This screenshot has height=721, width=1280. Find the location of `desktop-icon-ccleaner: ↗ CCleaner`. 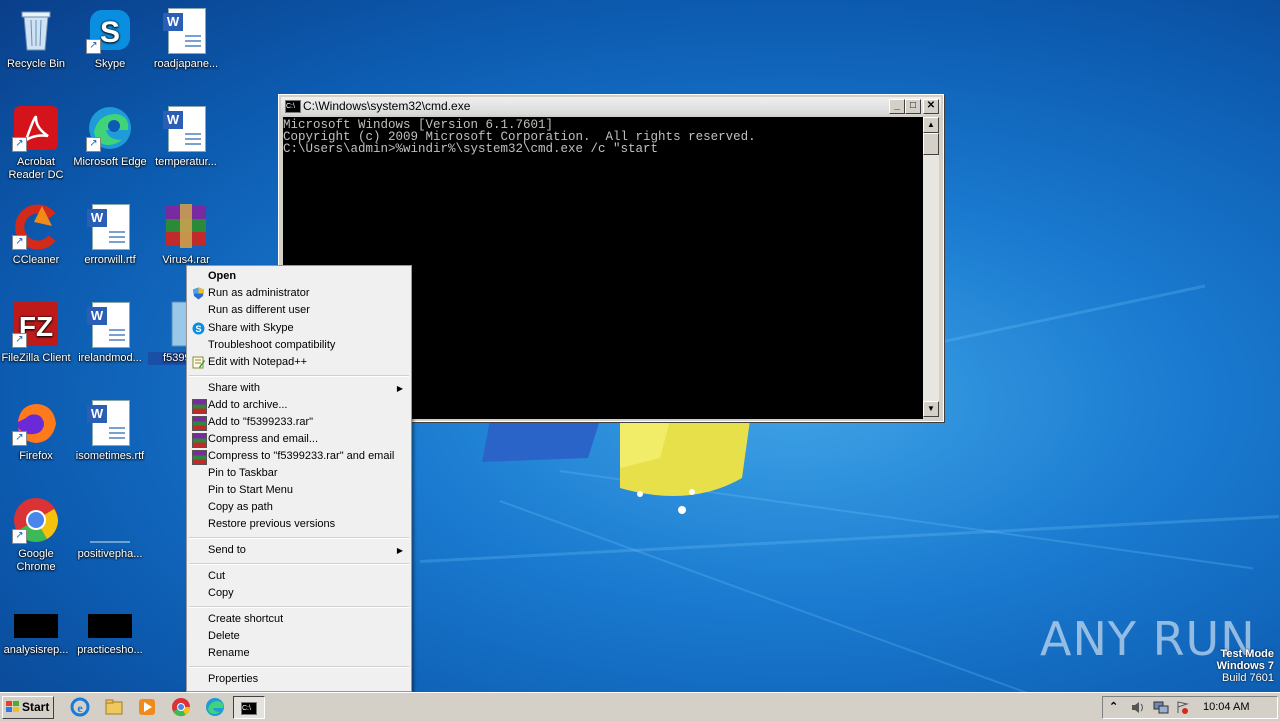

desktop-icon-ccleaner: ↗ CCleaner is located at coordinates (37, 234).